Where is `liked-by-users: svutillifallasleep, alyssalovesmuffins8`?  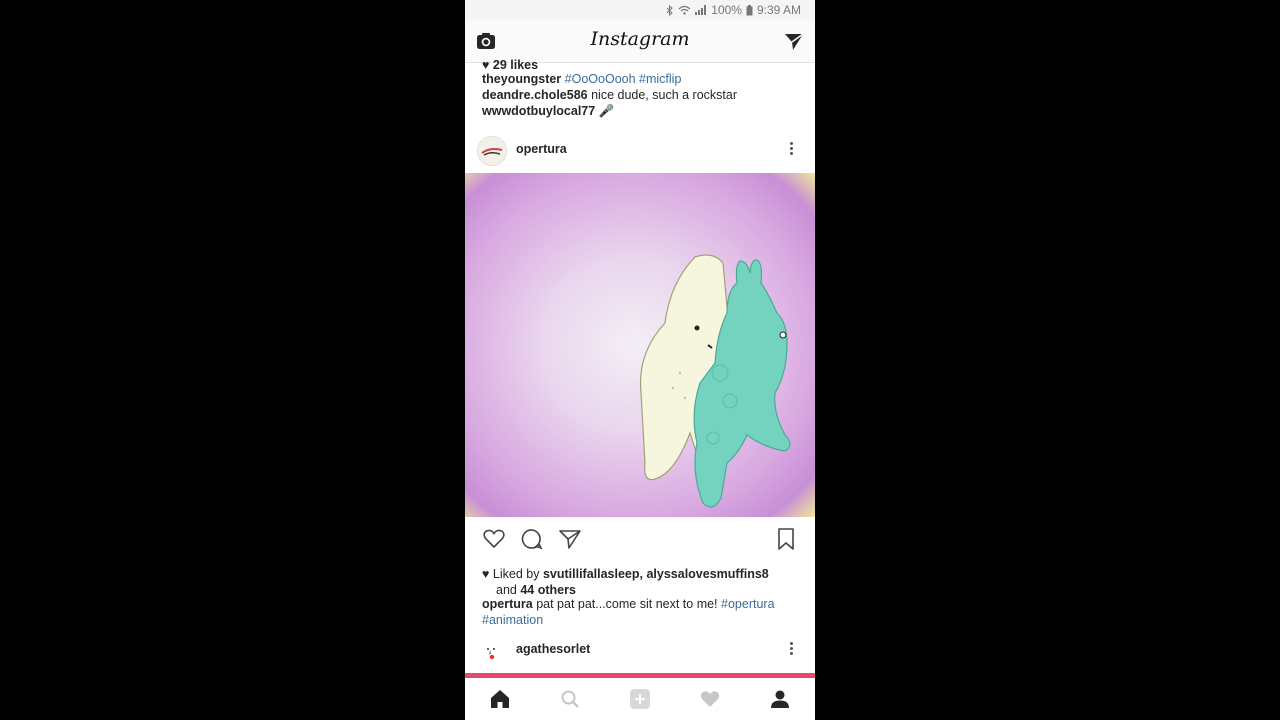 liked-by-users: svutillifallasleep, alyssalovesmuffins8 is located at coordinates (656, 574).